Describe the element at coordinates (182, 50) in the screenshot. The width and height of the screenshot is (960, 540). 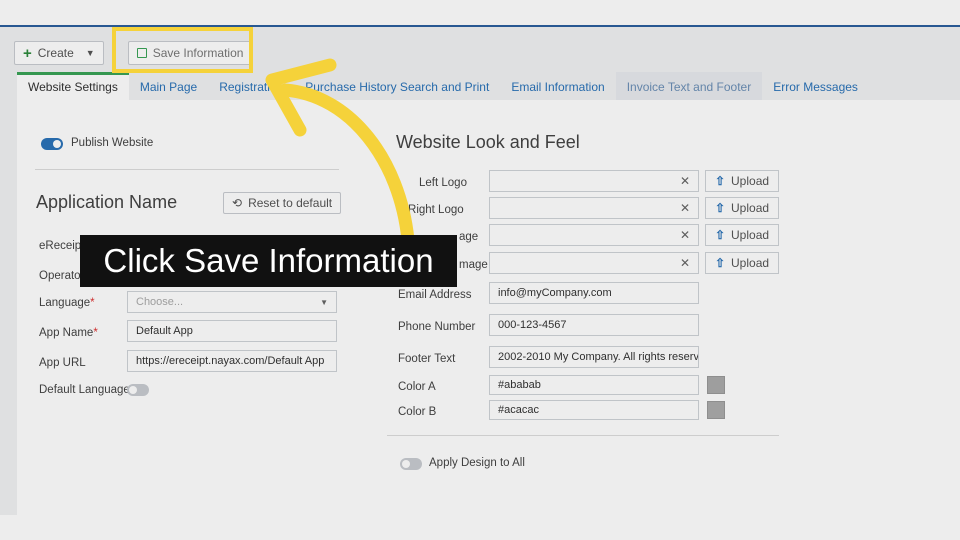
I see `save-button-highlight` at that location.